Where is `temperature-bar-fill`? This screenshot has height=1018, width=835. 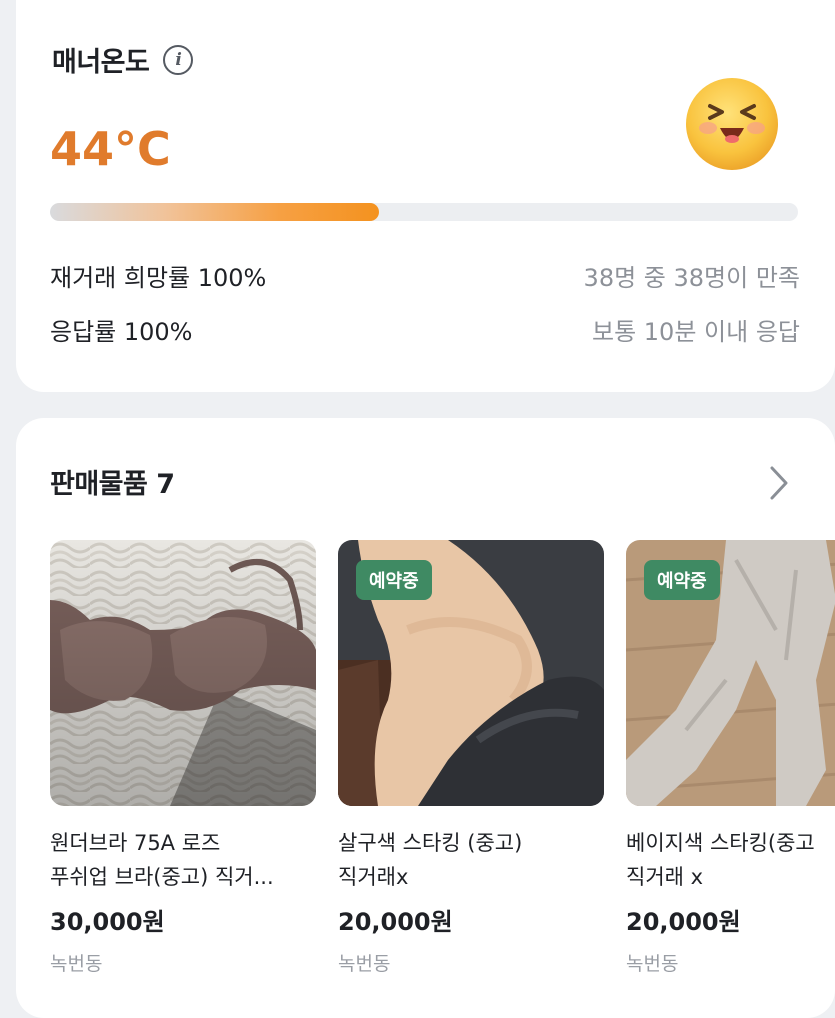
temperature-bar-fill is located at coordinates (215, 212).